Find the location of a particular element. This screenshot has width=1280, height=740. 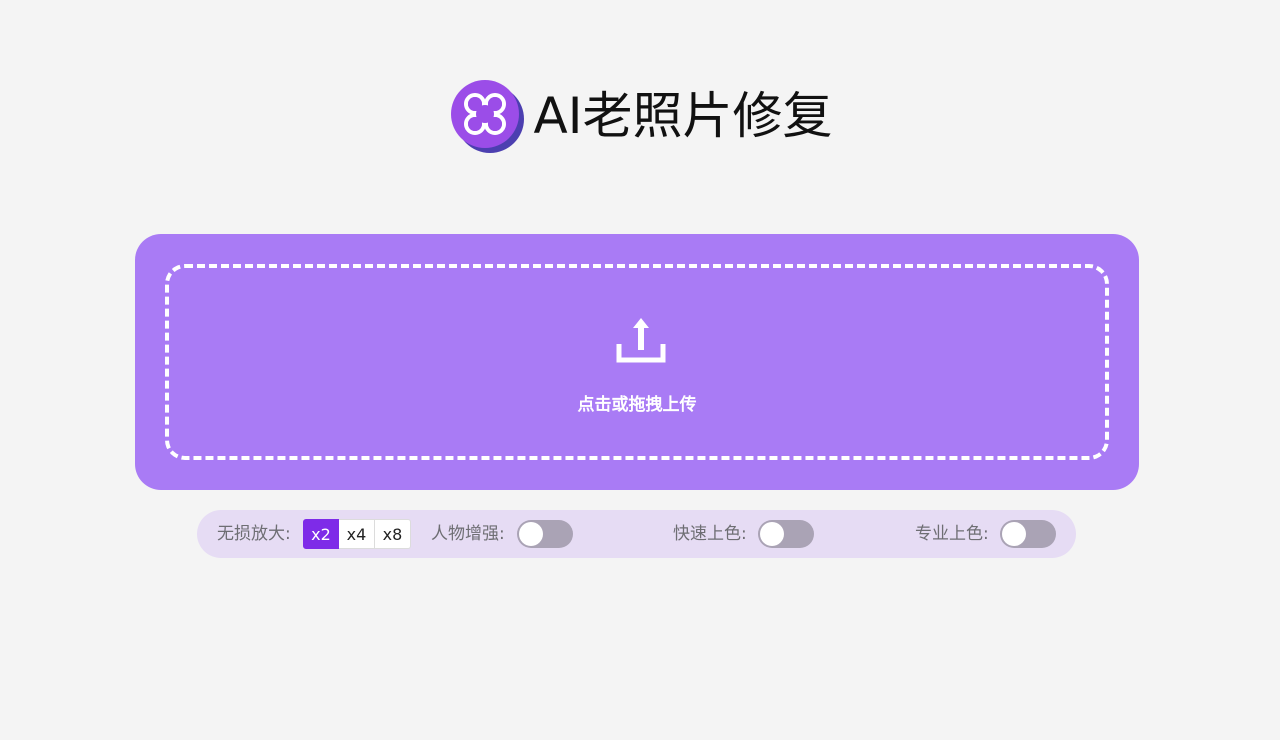

header: AI老照片修复 is located at coordinates (640, 116).